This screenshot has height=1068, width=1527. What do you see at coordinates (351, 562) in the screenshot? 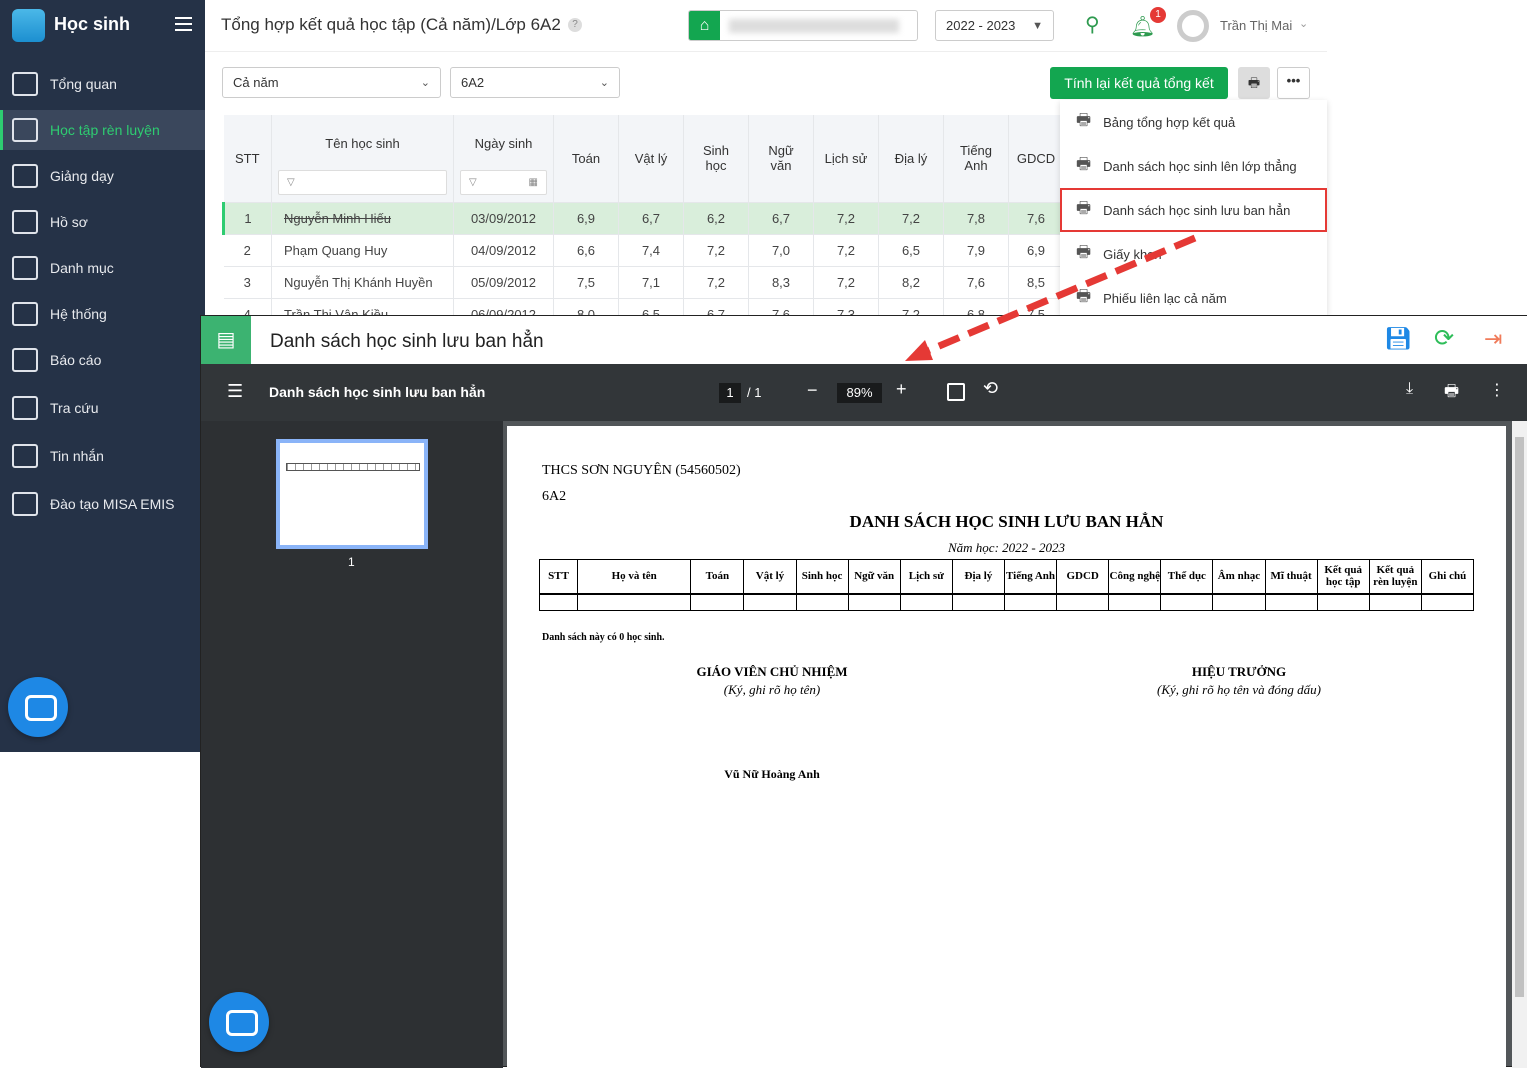
I see `thumbnail-label: 1` at bounding box center [351, 562].